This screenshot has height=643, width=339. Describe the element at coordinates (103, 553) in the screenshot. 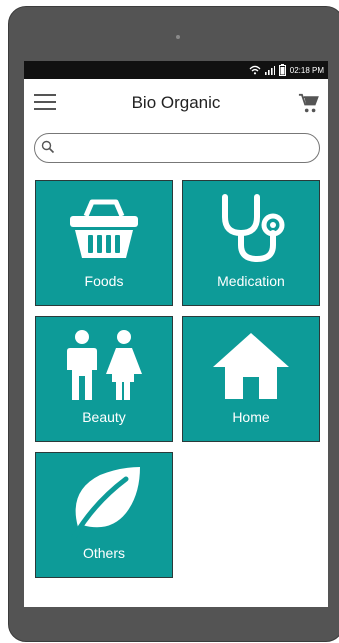

I see `category-label: Others` at that location.